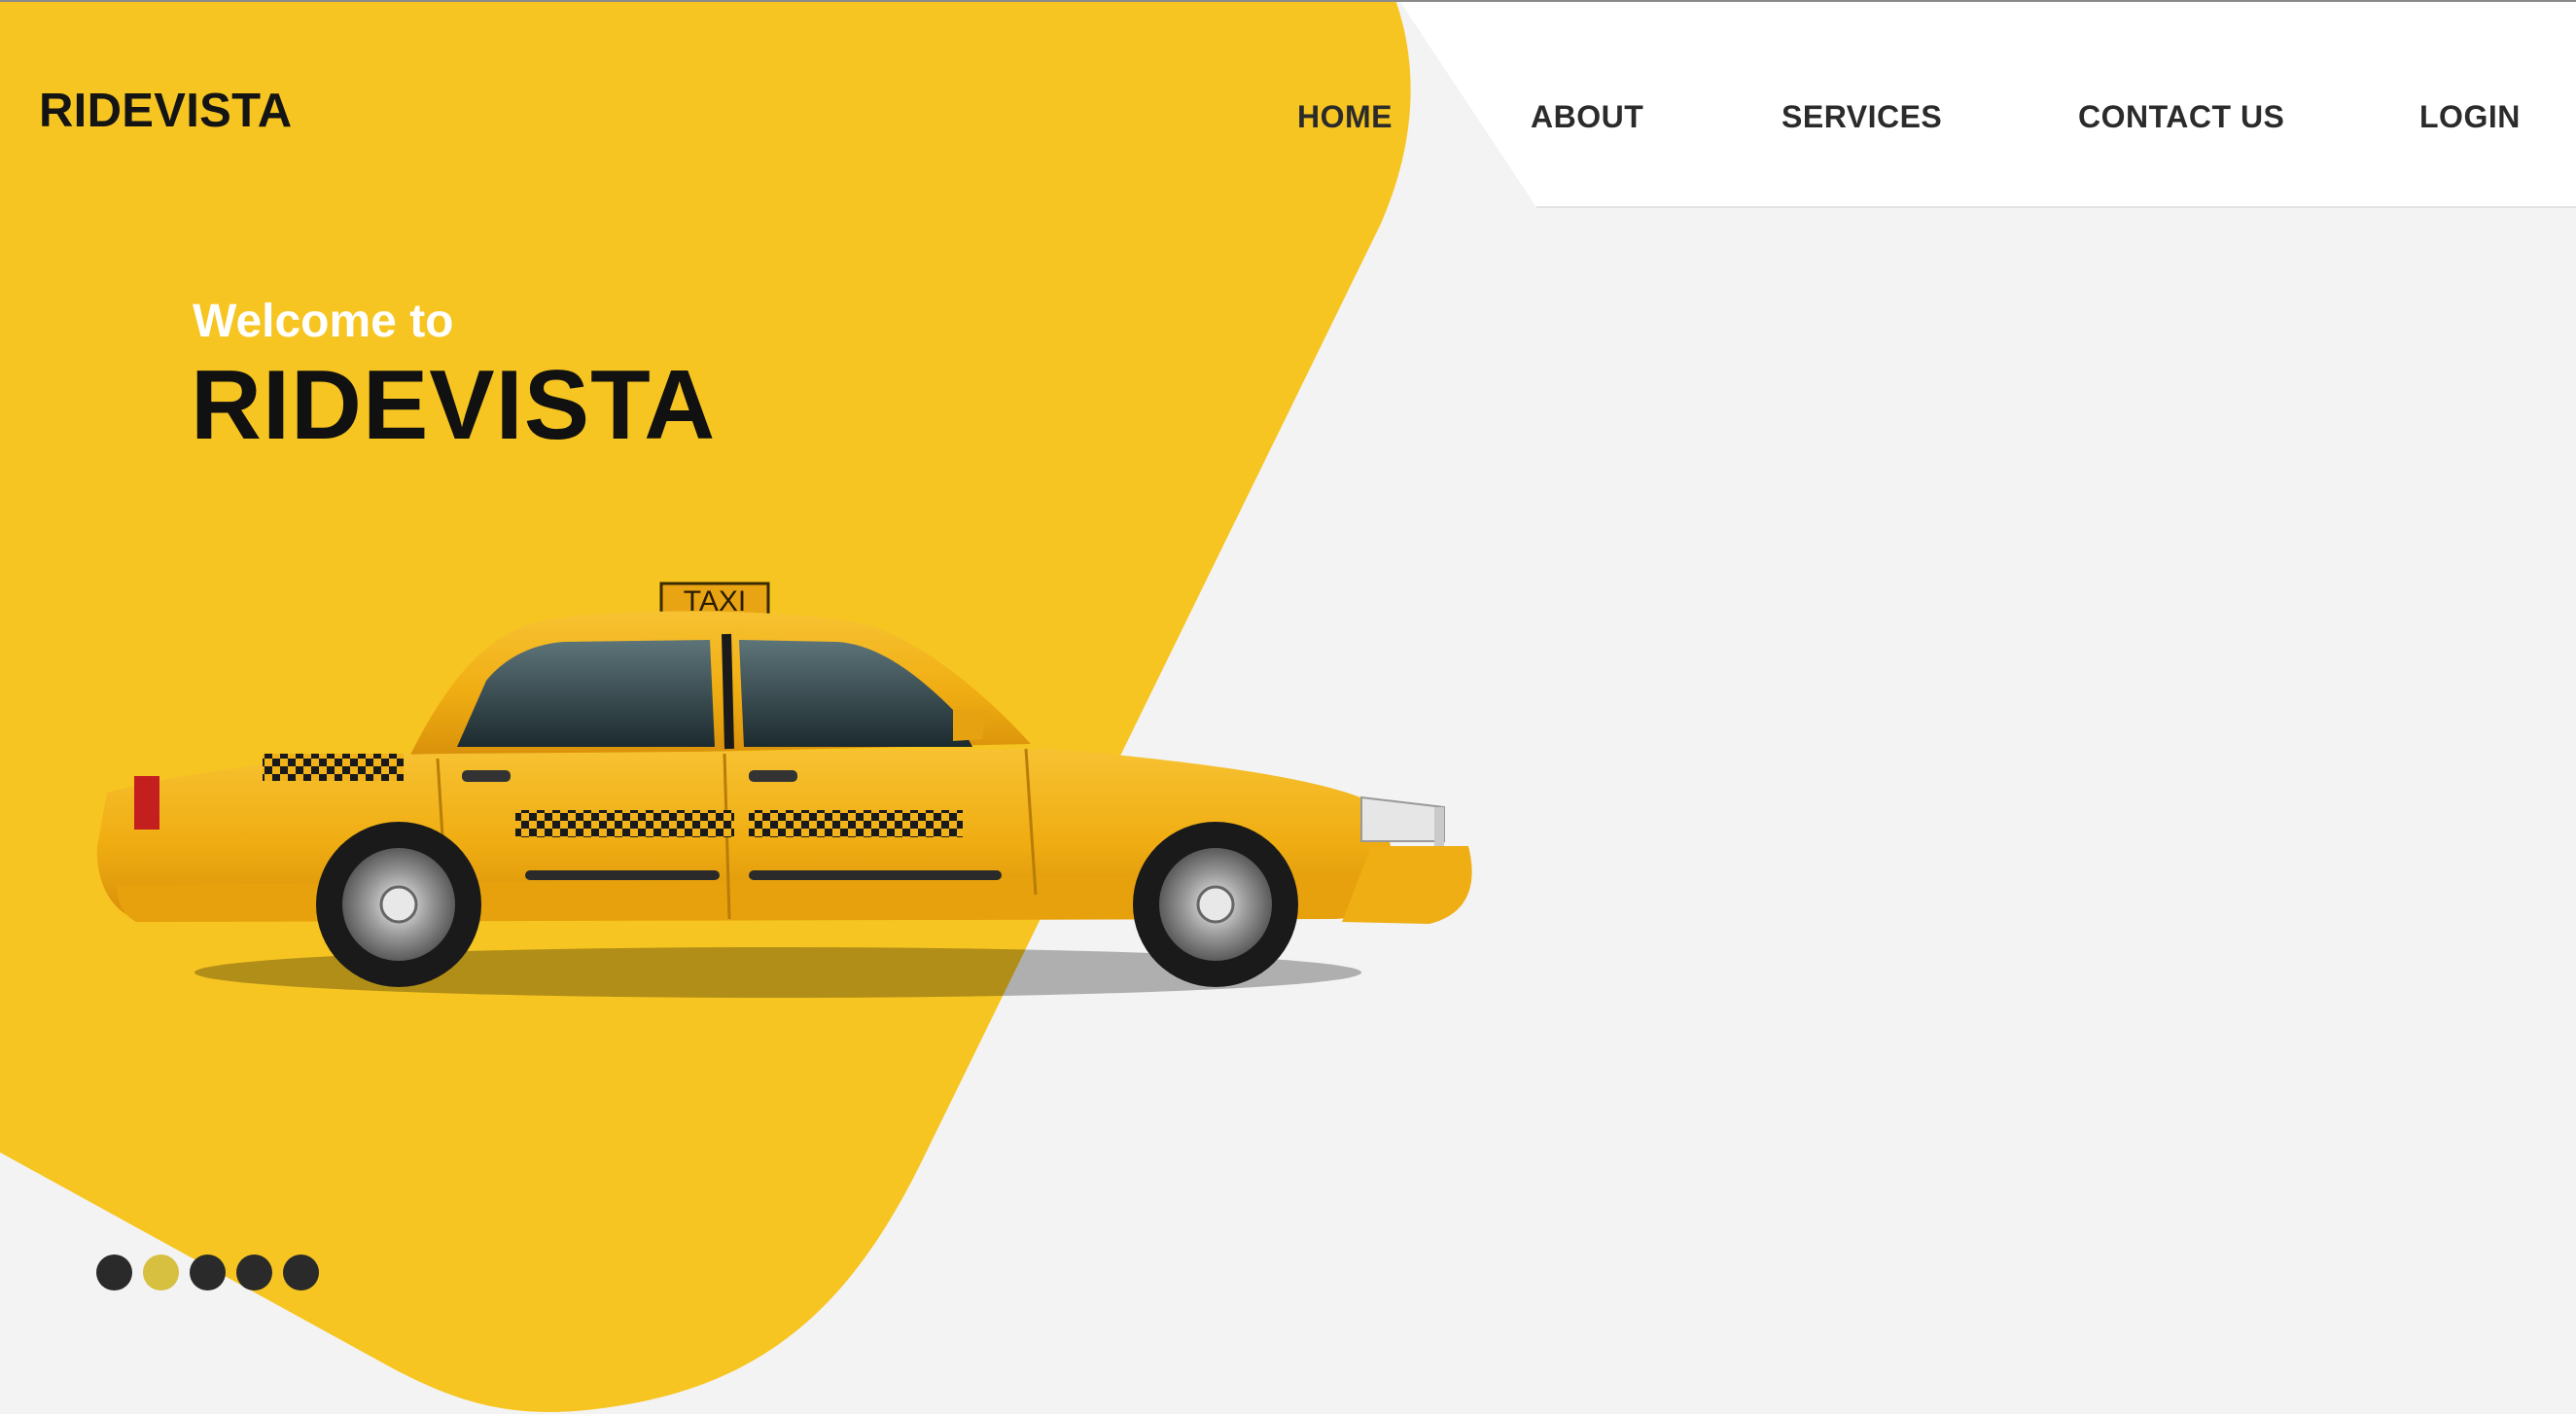 This screenshot has width=2576, height=1414. What do you see at coordinates (1587, 117) in the screenshot?
I see `nav-about-link: ABOUT` at bounding box center [1587, 117].